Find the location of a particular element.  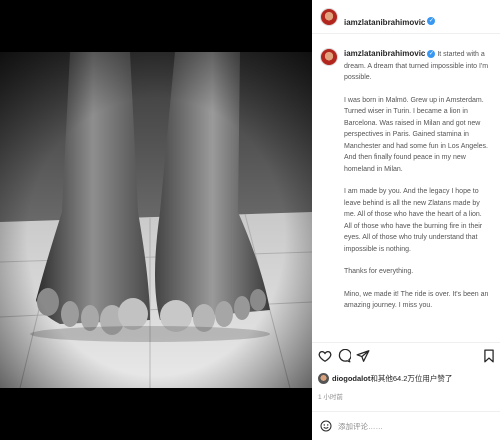

heart-icon is located at coordinates (325, 356).